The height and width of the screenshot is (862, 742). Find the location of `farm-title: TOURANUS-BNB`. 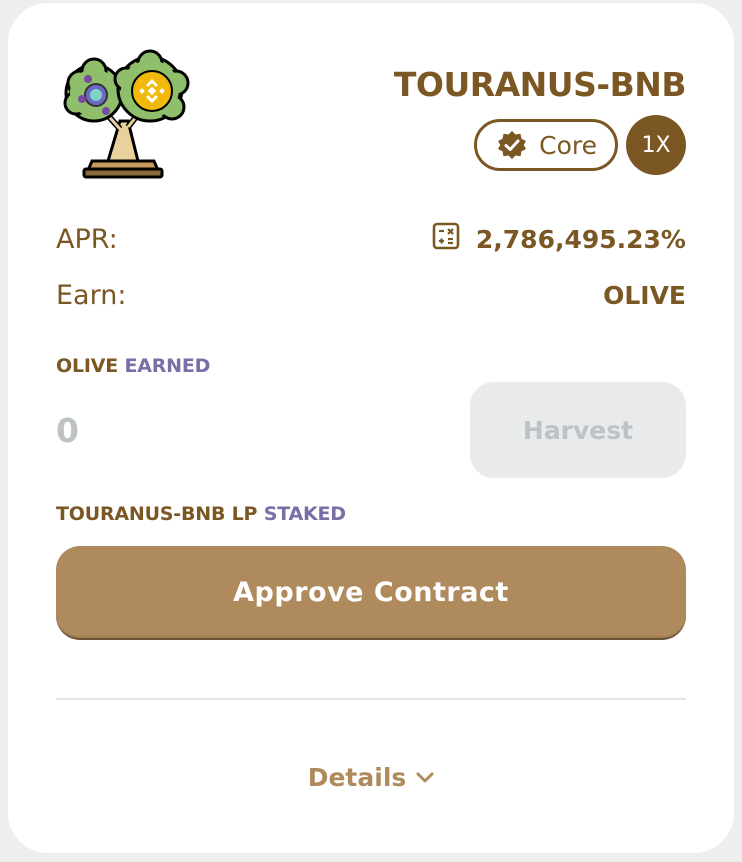

farm-title: TOURANUS-BNB is located at coordinates (540, 84).